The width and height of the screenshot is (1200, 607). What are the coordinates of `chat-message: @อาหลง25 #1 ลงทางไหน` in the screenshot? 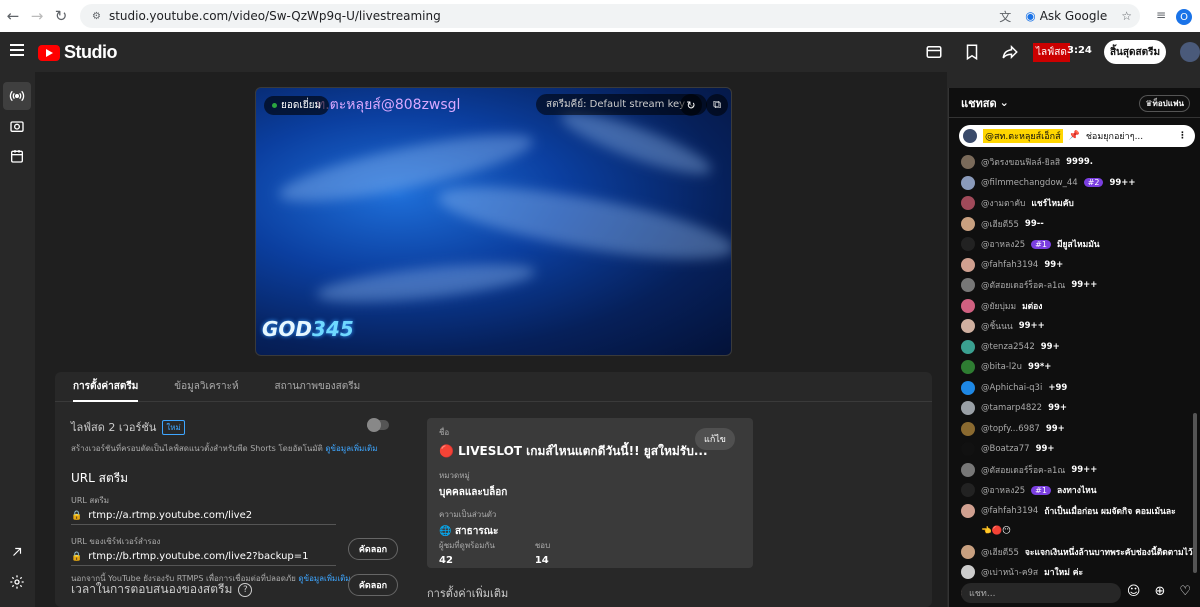 It's located at (1077, 490).